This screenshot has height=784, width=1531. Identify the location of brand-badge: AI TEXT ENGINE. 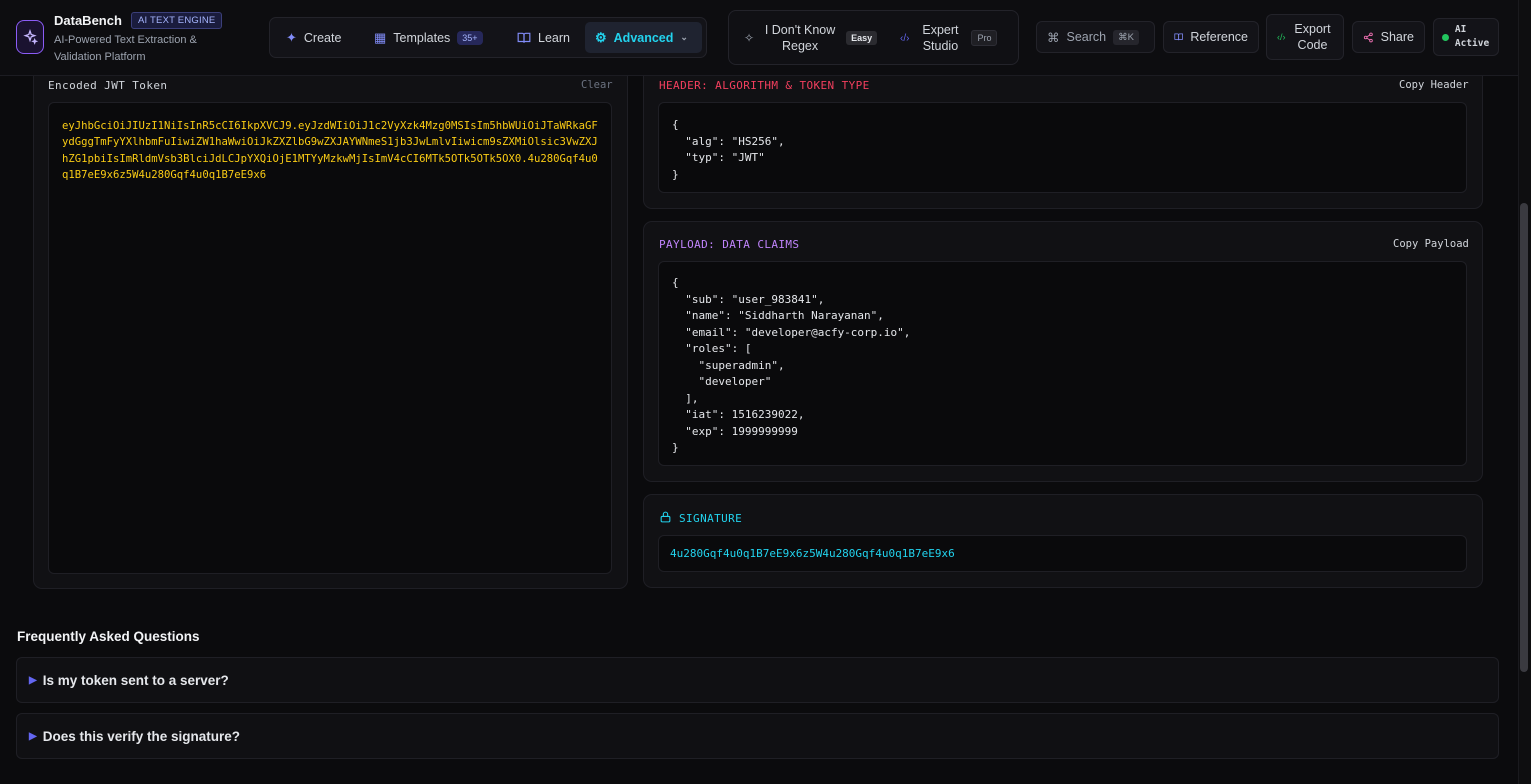
(177, 20).